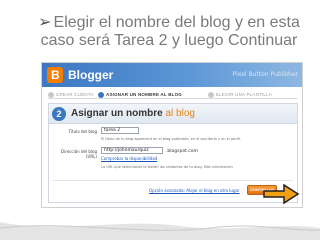 The height and width of the screenshot is (240, 320). Describe the element at coordinates (120, 130) in the screenshot. I see `blog-title-input: tarea 2` at that location.